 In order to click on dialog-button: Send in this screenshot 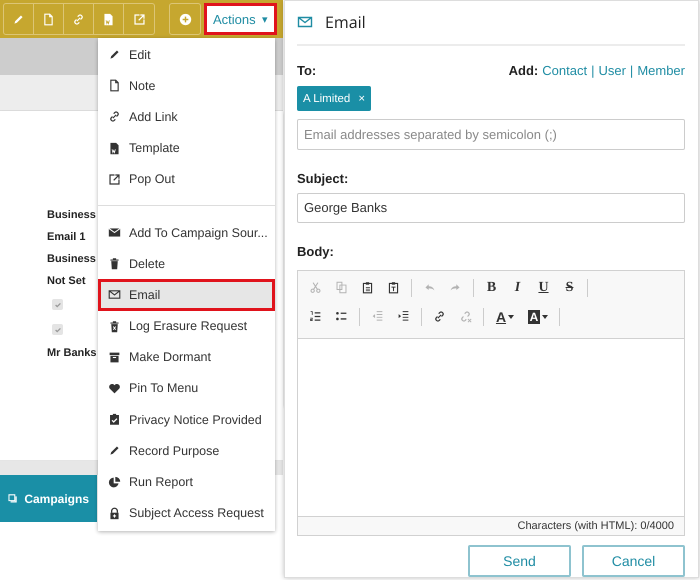, I will do `click(519, 561)`.